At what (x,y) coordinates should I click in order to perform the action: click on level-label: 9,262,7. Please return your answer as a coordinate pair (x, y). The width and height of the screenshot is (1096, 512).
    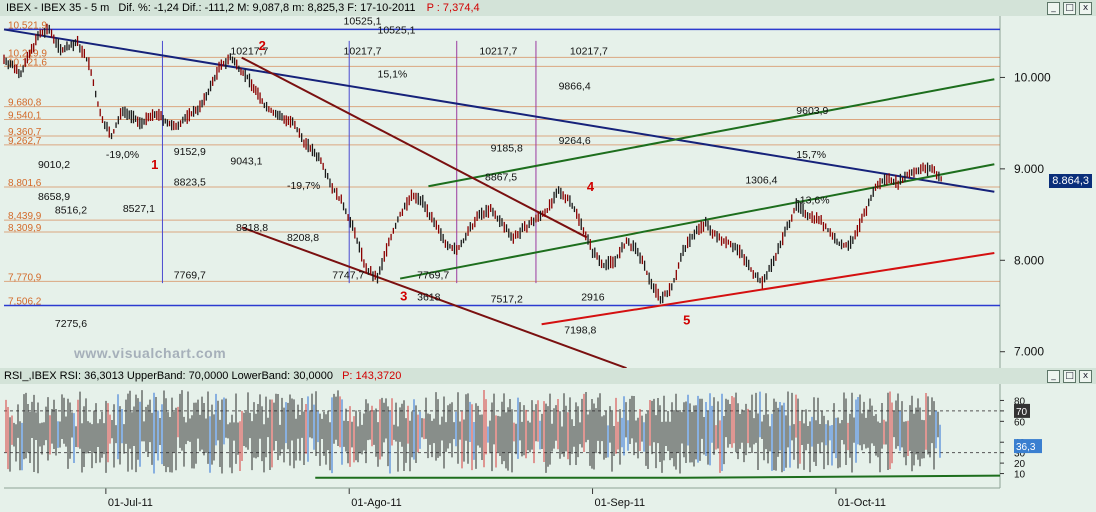
    Looking at the image, I should click on (25, 141).